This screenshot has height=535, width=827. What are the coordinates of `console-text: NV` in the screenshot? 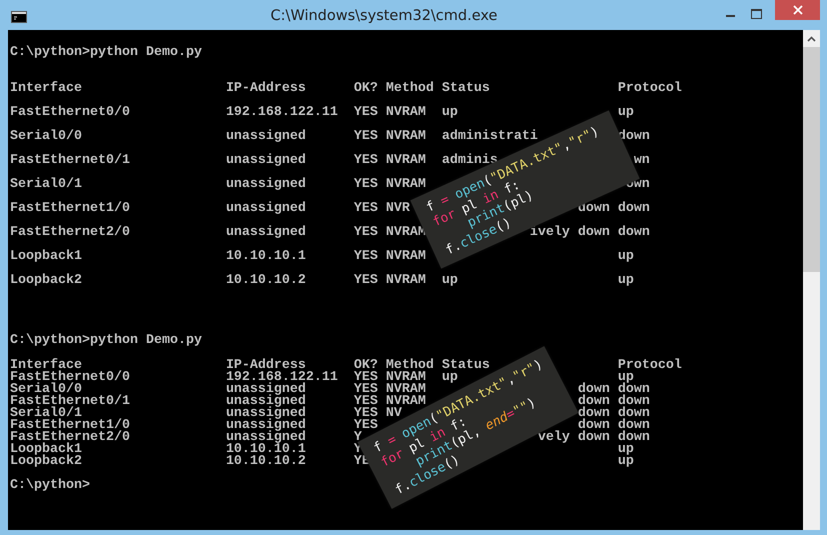 It's located at (394, 414).